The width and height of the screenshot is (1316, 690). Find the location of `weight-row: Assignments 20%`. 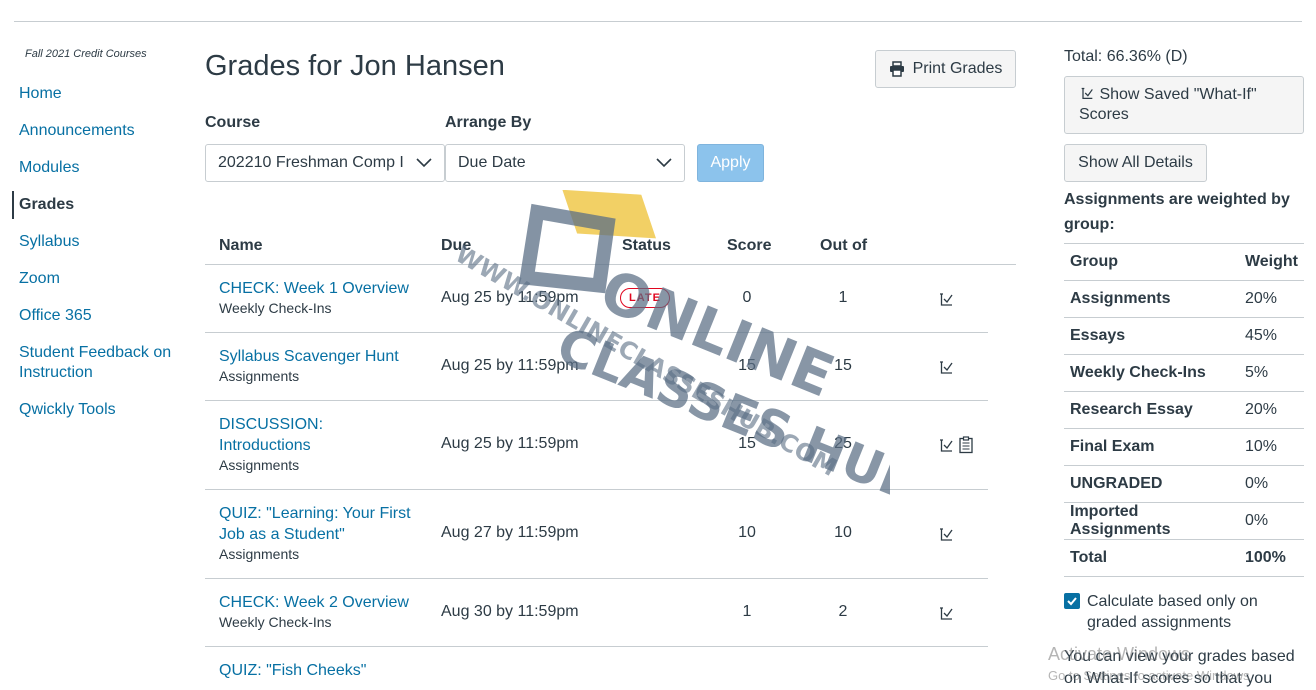

weight-row: Assignments 20% is located at coordinates (1184, 299).